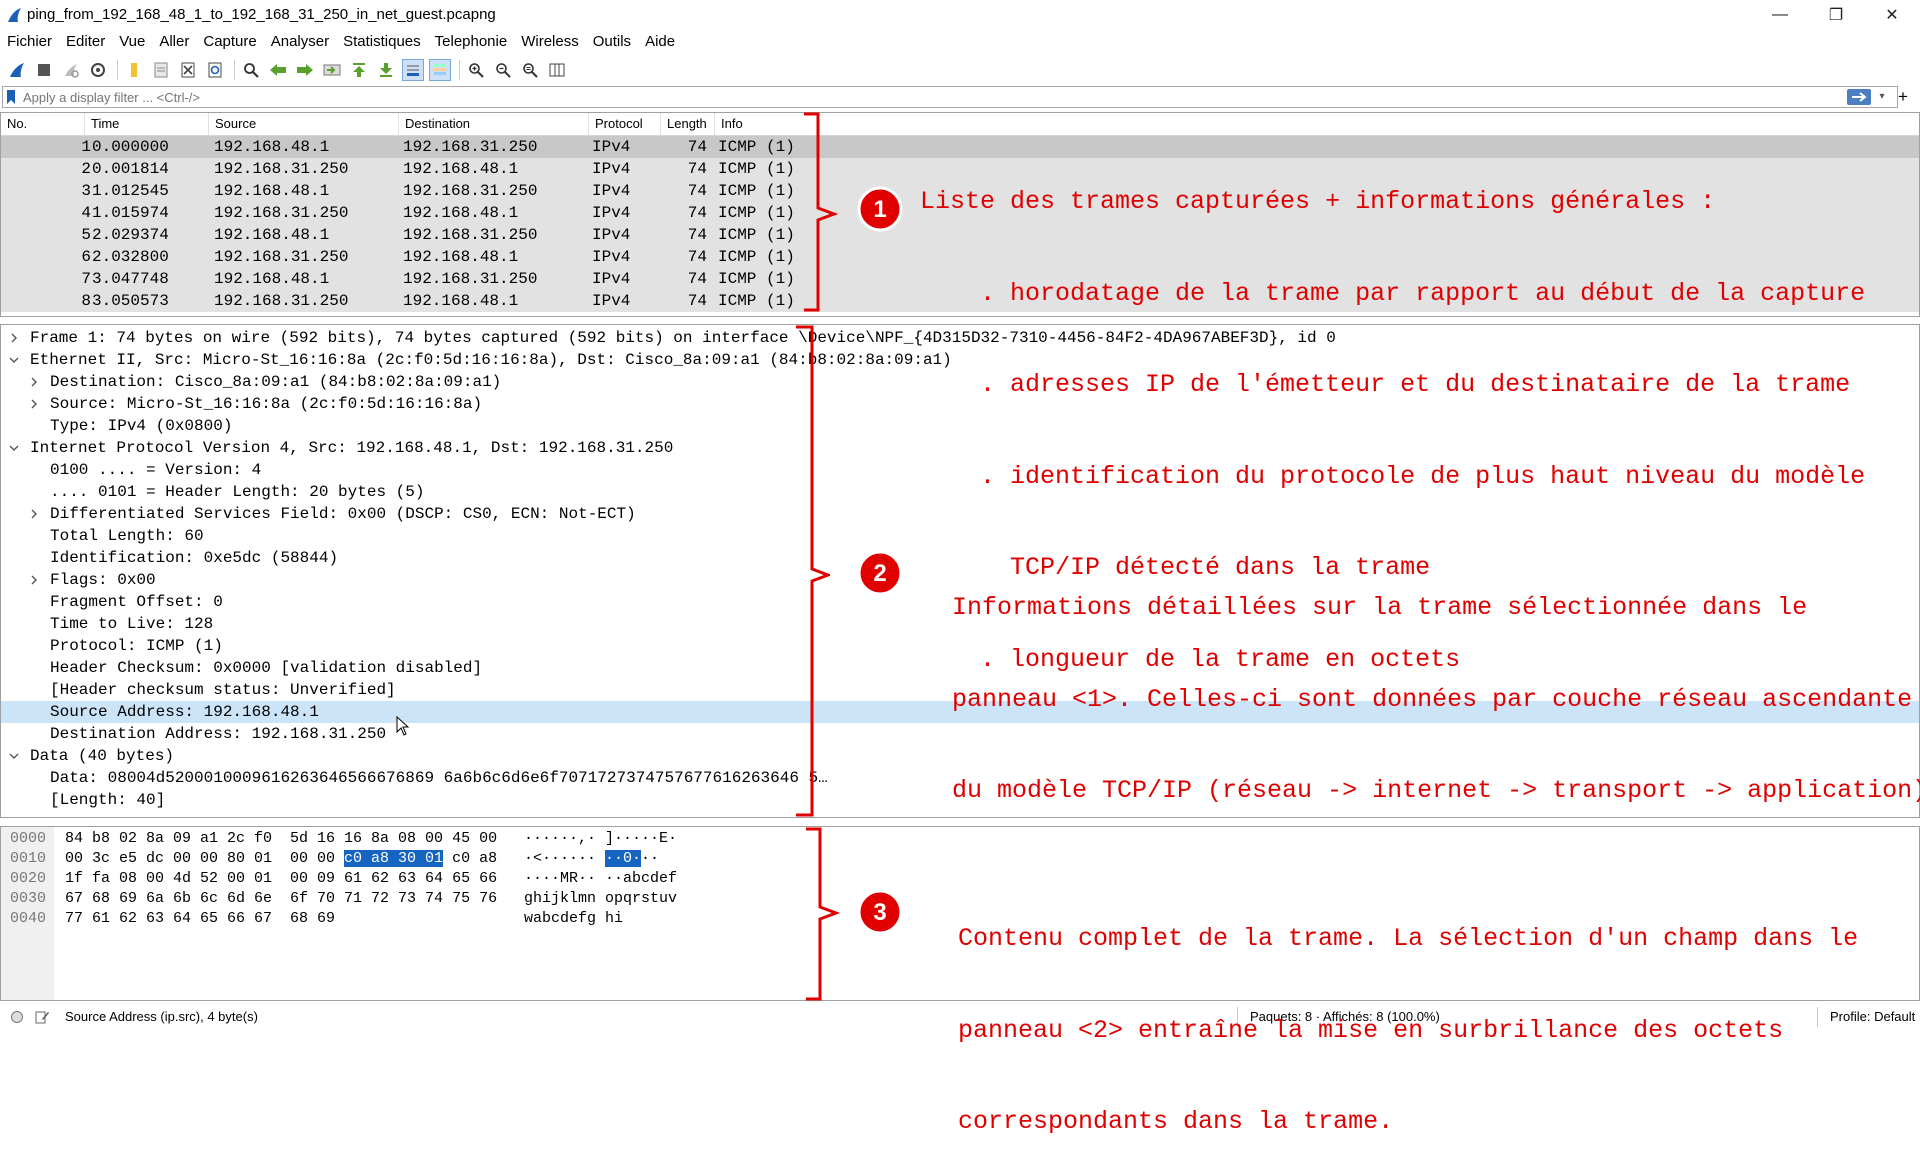 The image size is (1920, 1168). I want to click on resize-columns-icon, so click(557, 70).